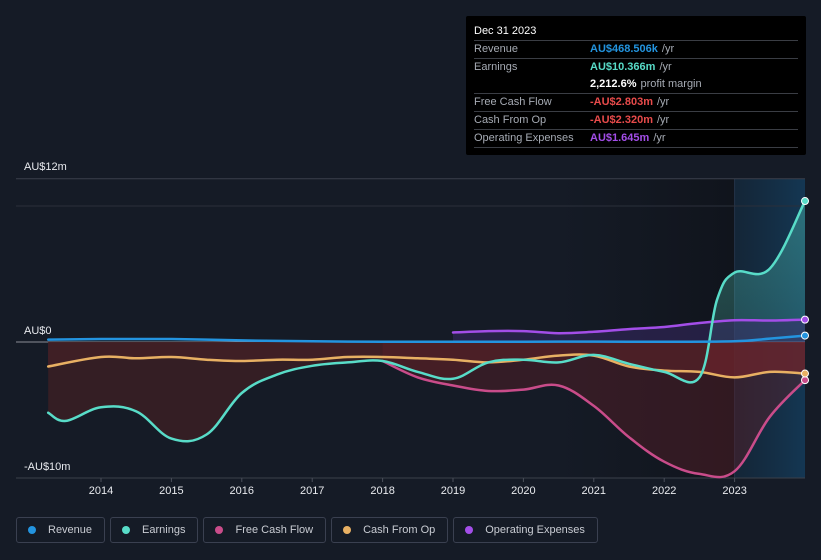 This screenshot has height=560, width=821. Describe the element at coordinates (805, 319) in the screenshot. I see `operating-expenses-end-point` at that location.